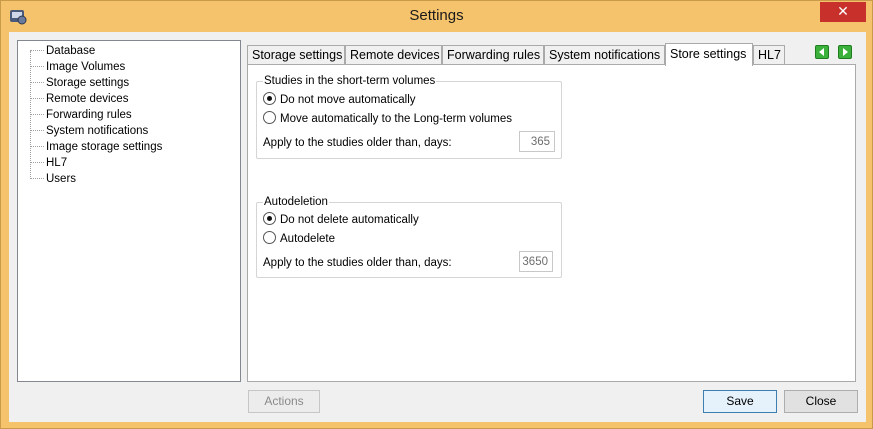 Image resolution: width=873 pixels, height=429 pixels. I want to click on tree-item-hl7: HL7, so click(42, 163).